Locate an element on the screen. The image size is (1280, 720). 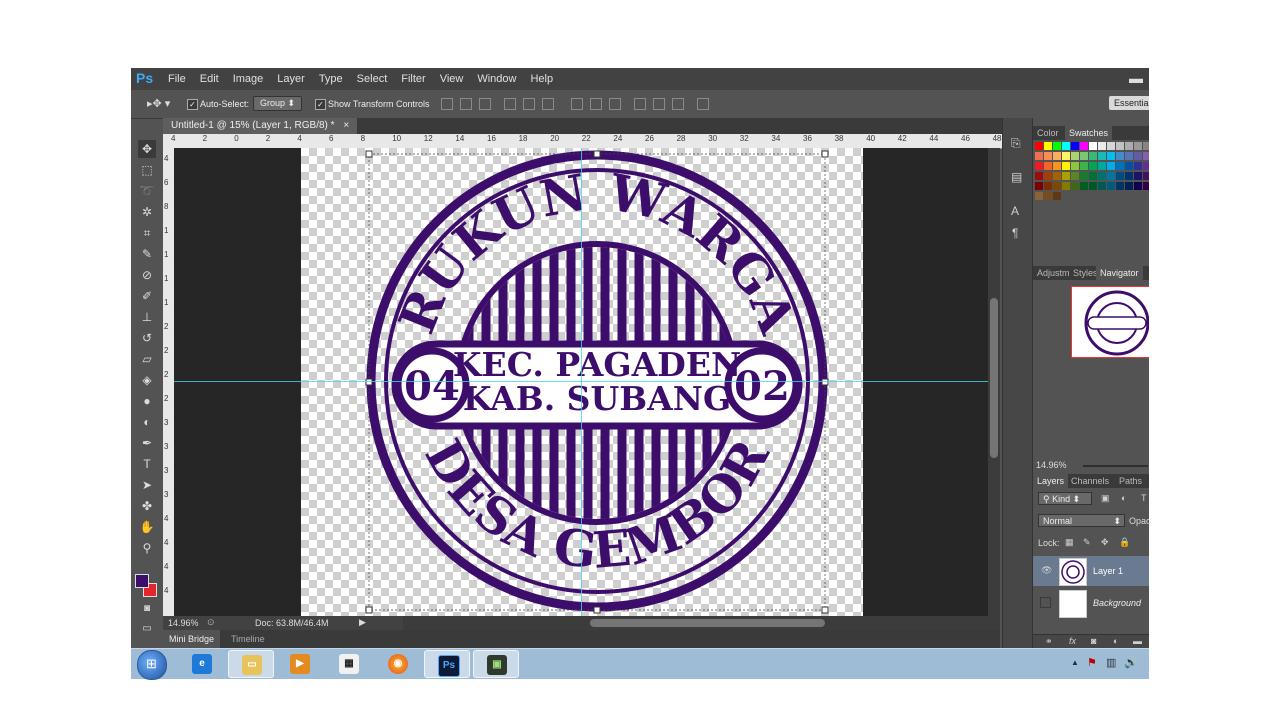
swatches-grid is located at coordinates (1092, 177).